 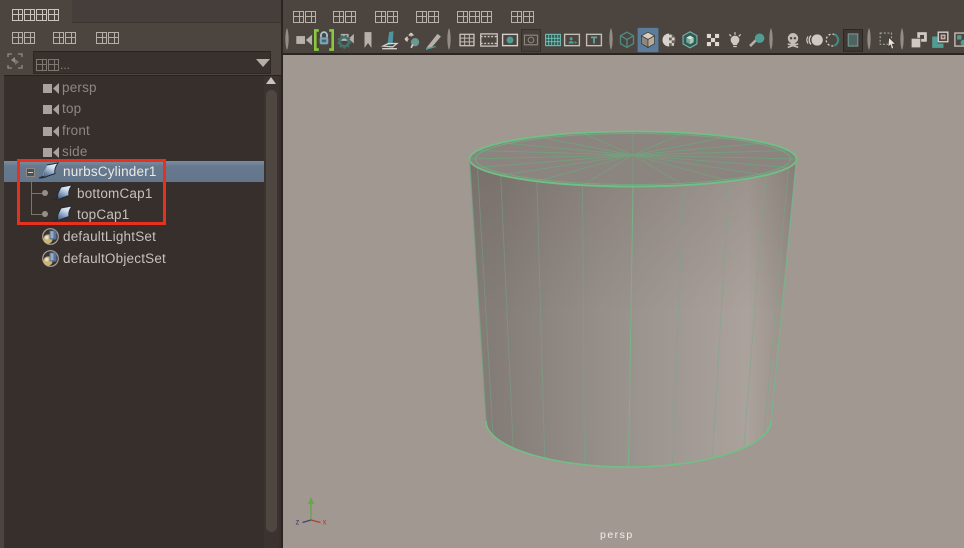 I want to click on svg-text: x, so click(x=325, y=522).